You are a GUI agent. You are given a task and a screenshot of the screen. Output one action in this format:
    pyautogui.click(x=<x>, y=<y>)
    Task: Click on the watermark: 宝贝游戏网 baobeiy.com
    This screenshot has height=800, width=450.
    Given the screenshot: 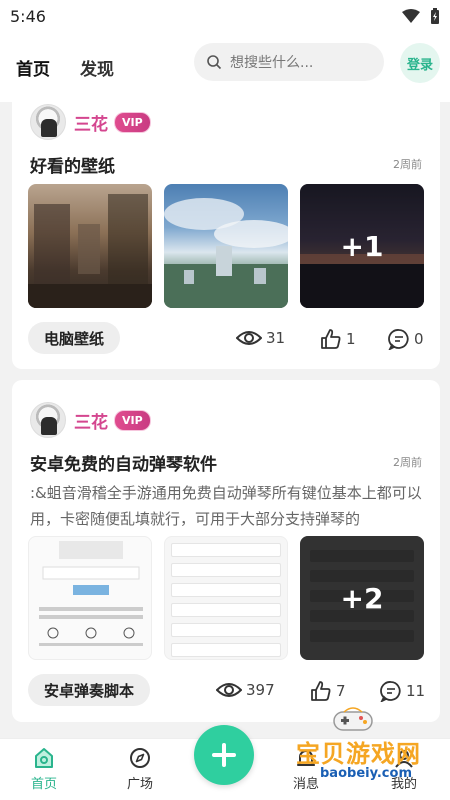 What is the action you would take?
    pyautogui.click(x=371, y=749)
    